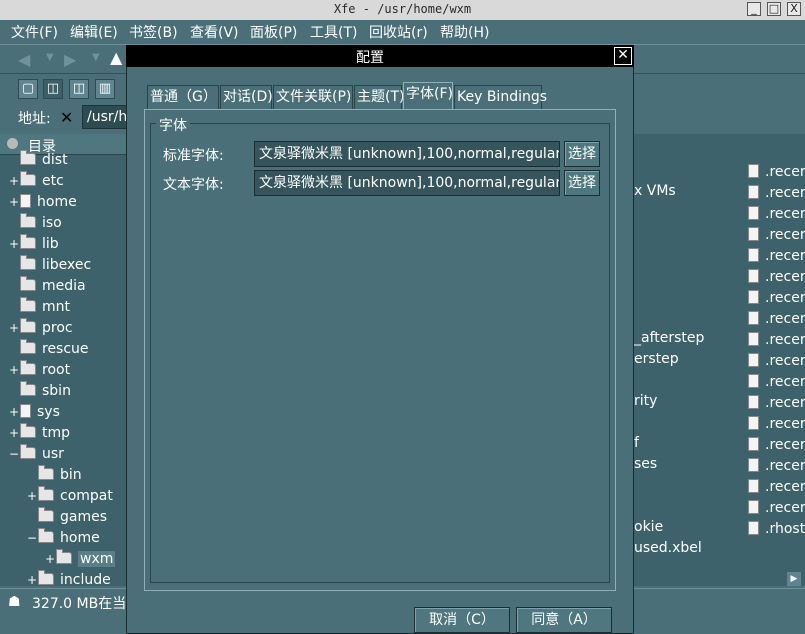 The height and width of the screenshot is (634, 805). Describe the element at coordinates (794, 9) in the screenshot. I see `window-close-button: X` at that location.